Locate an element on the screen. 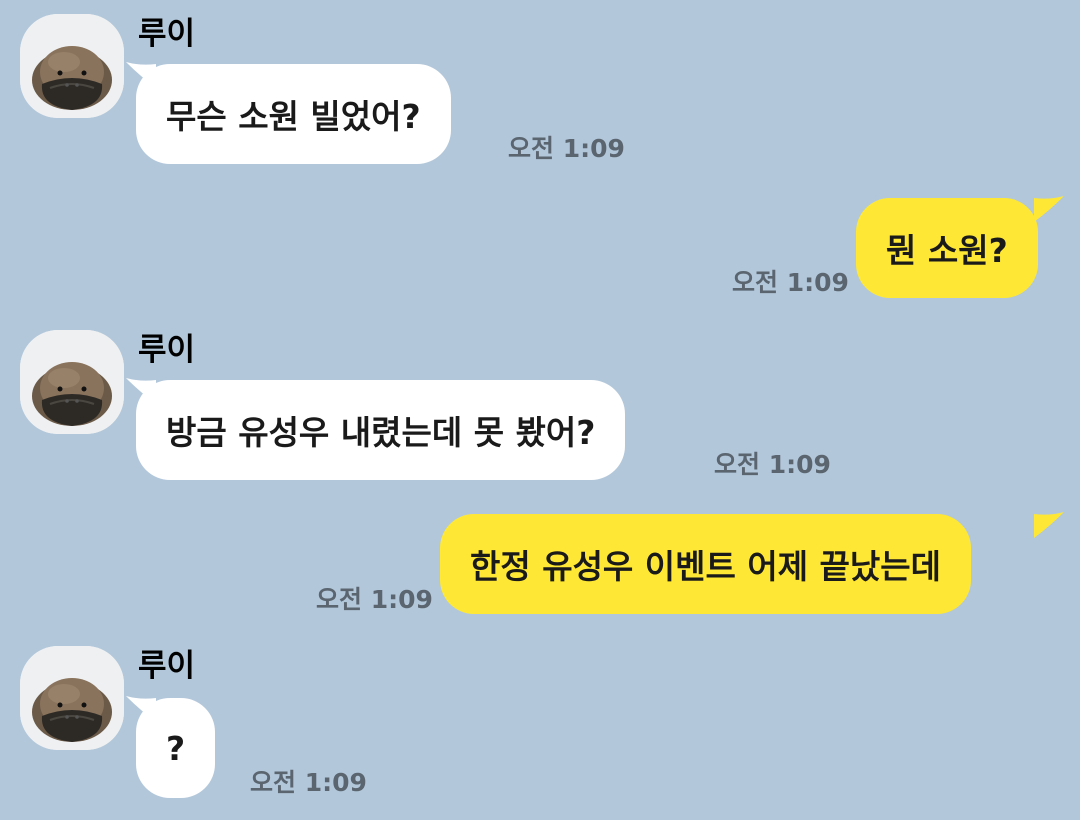 The image size is (1080, 820). message-text: ? is located at coordinates (176, 748).